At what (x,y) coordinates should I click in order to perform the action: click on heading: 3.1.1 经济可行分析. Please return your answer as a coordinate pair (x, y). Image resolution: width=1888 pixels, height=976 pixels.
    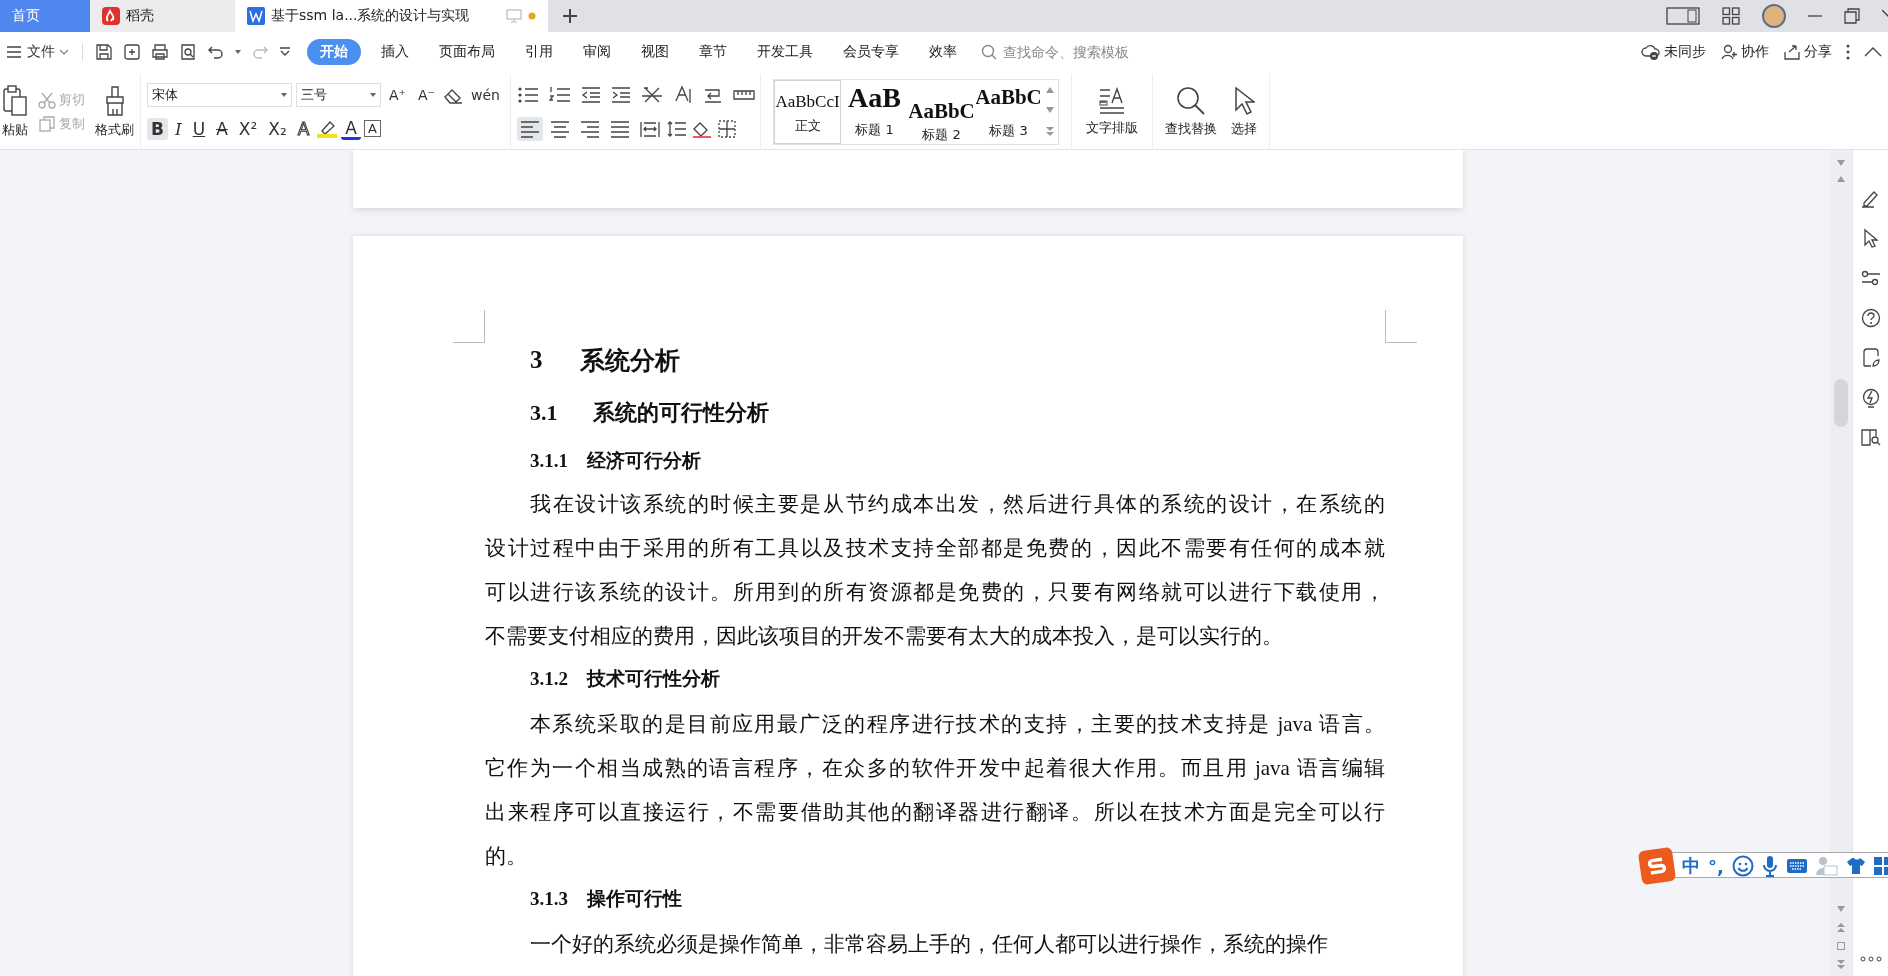
    Looking at the image, I should click on (615, 461).